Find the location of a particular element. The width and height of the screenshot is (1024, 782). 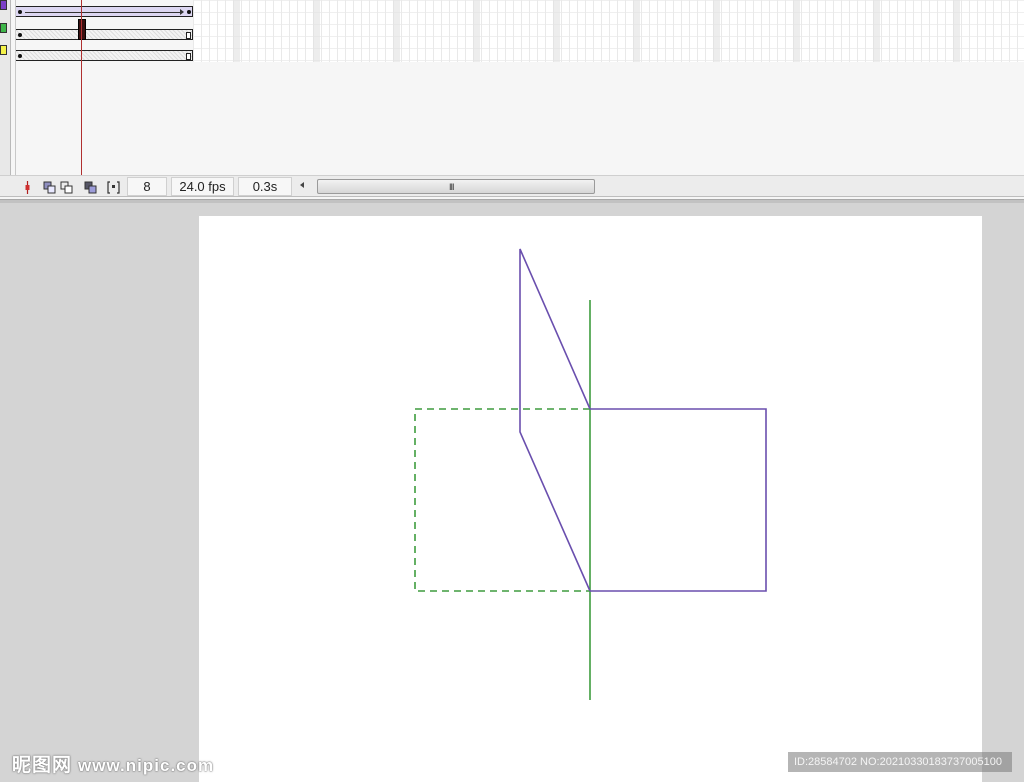

playhead-frame-indicator is located at coordinates (82, 29).